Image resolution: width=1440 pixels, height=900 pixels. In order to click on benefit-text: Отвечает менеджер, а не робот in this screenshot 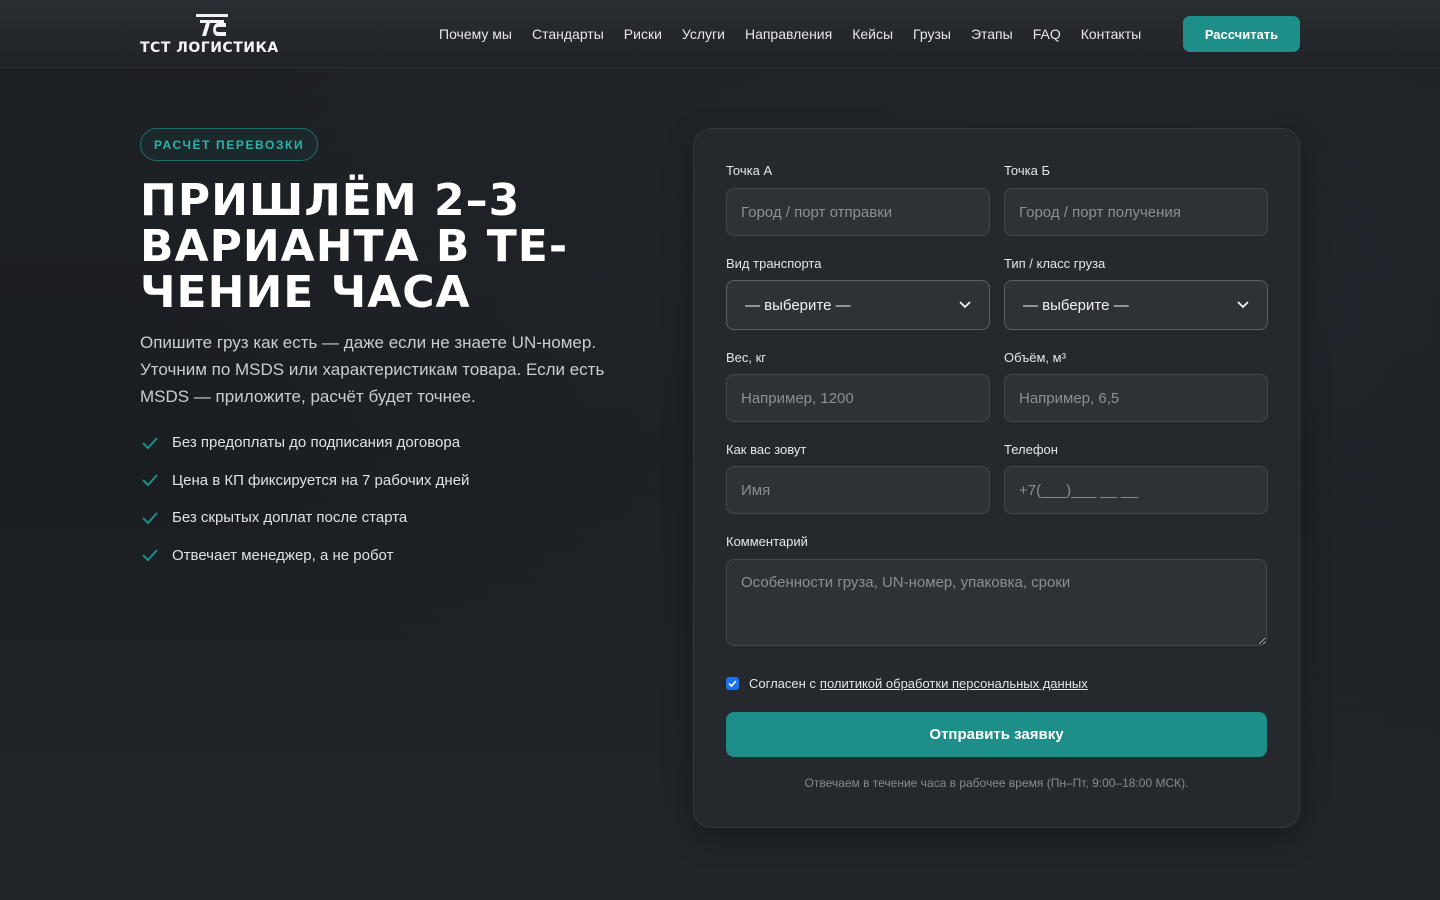, I will do `click(283, 555)`.